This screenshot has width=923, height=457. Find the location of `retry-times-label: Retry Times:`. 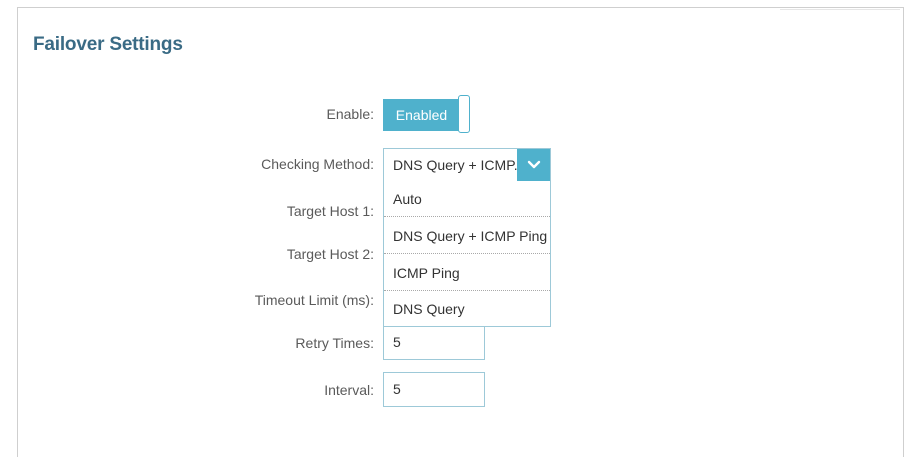

retry-times-label: Retry Times: is located at coordinates (334, 343).